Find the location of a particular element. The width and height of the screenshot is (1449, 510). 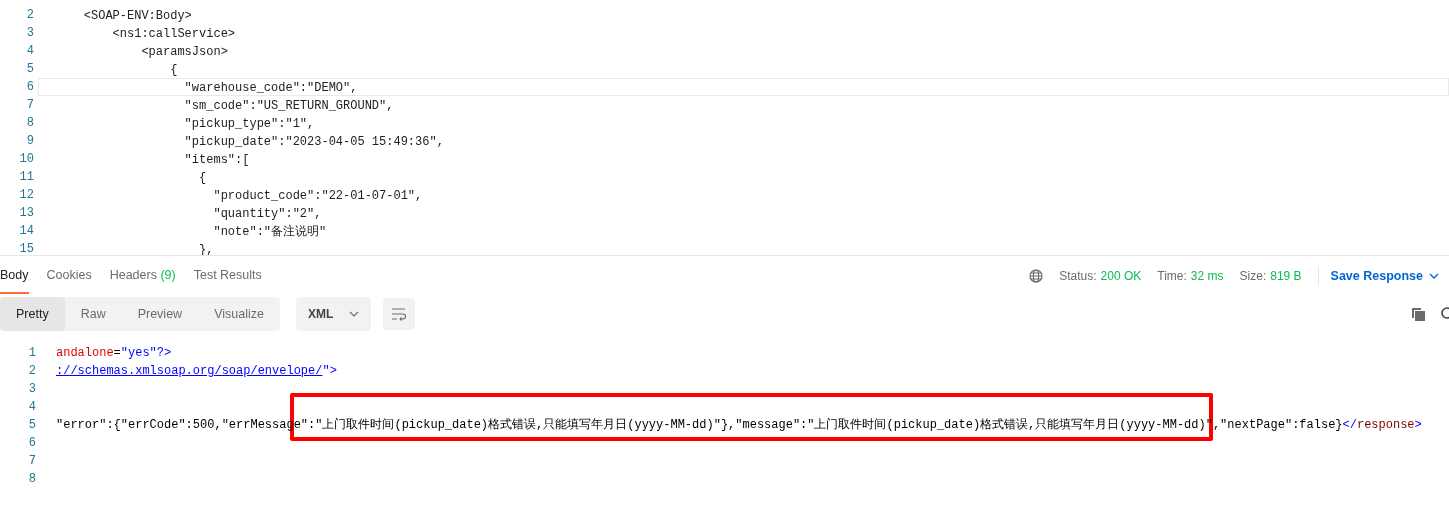

code-line: ://schemas.xmlsoap.org/soap/envelope/"> is located at coordinates (196, 371).